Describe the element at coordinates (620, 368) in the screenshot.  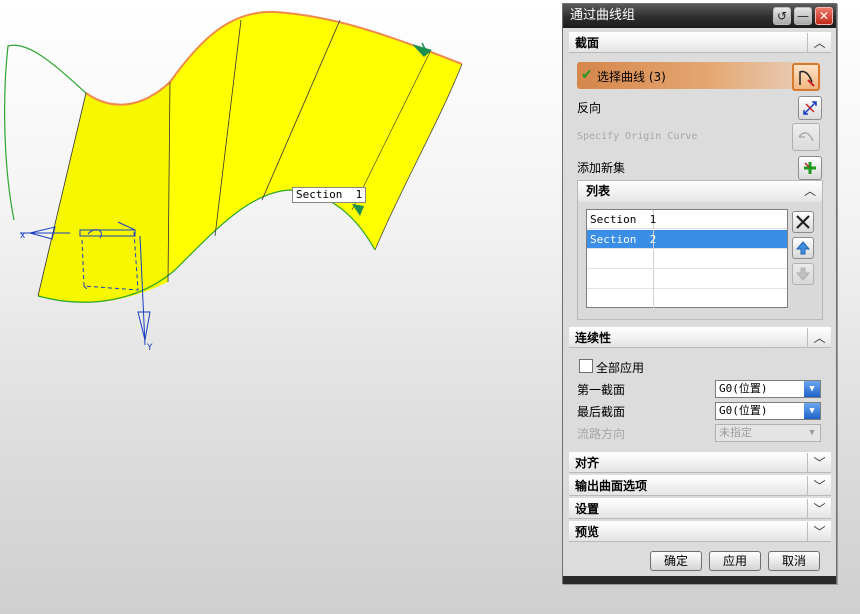
I see `apply-all-label: 全部应用` at that location.